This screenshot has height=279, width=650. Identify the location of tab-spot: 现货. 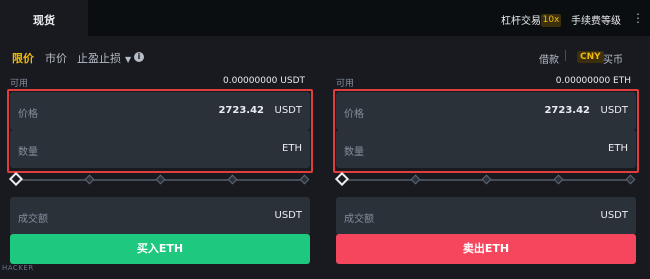
(44, 18).